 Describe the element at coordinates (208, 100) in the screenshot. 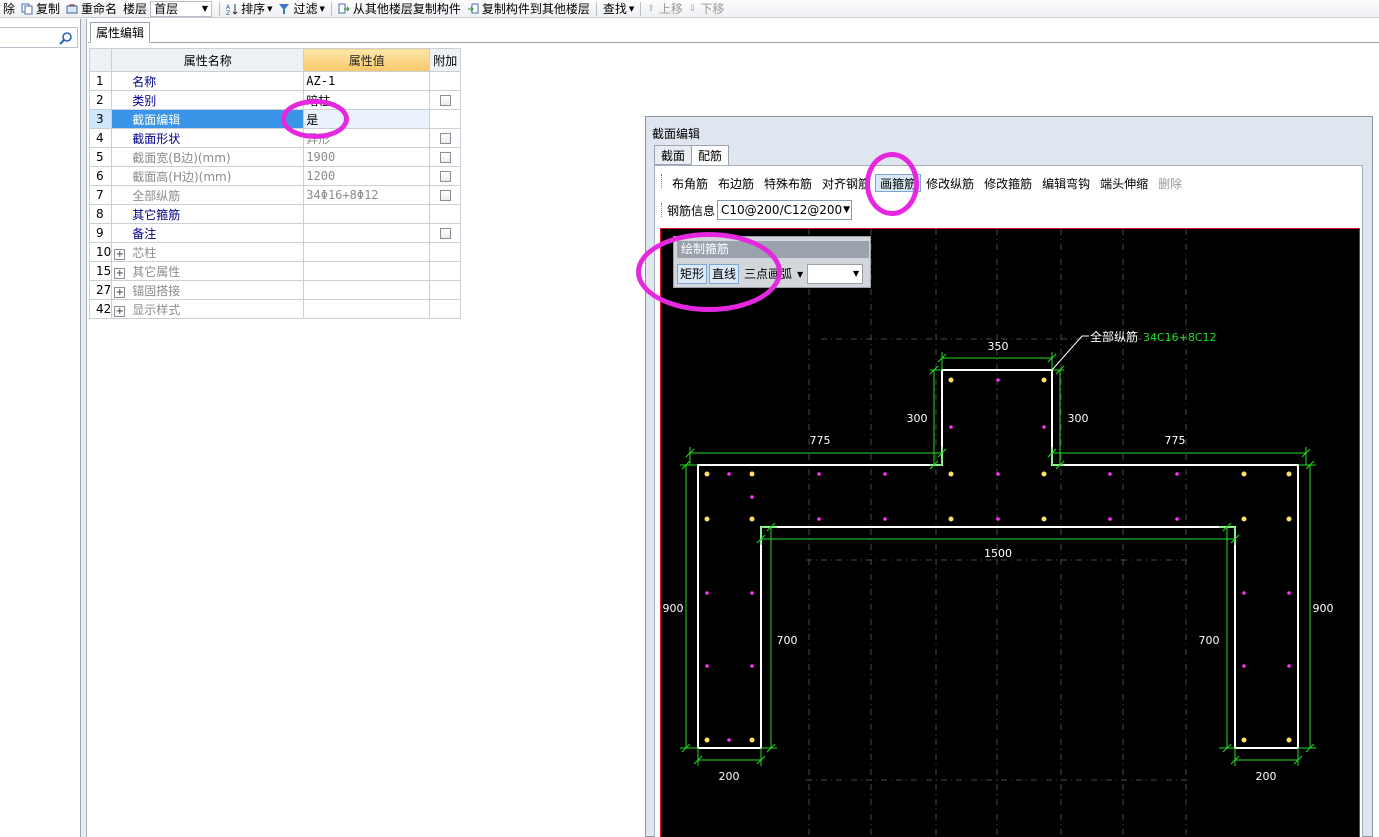

I see `property-name: 类别` at that location.